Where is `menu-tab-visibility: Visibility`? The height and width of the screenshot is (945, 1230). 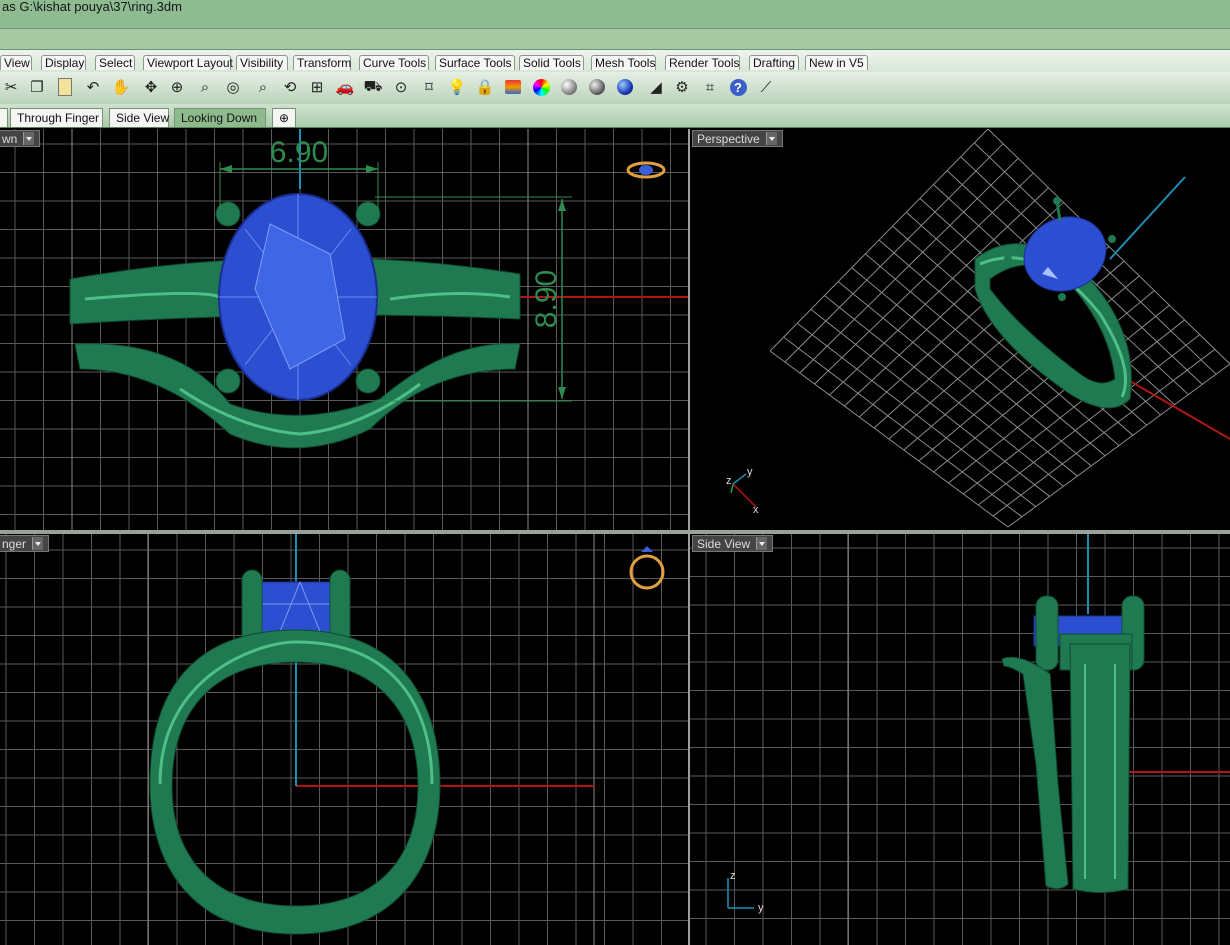 menu-tab-visibility: Visibility is located at coordinates (262, 62).